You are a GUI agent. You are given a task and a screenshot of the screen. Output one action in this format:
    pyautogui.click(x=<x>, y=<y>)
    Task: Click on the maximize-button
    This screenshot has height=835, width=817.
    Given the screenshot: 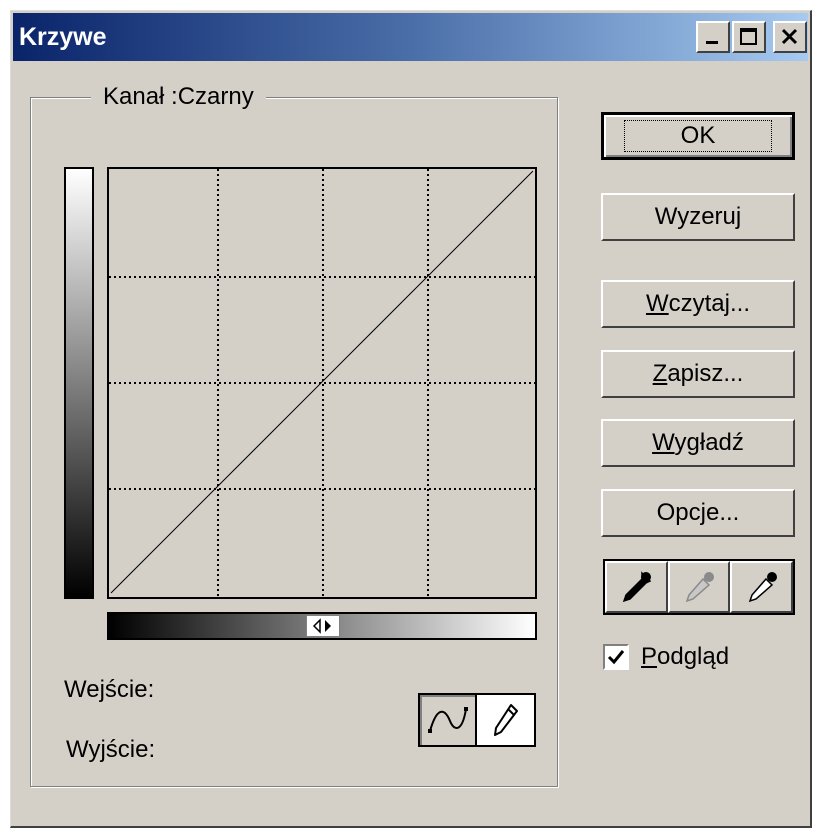 What is the action you would take?
    pyautogui.click(x=749, y=37)
    